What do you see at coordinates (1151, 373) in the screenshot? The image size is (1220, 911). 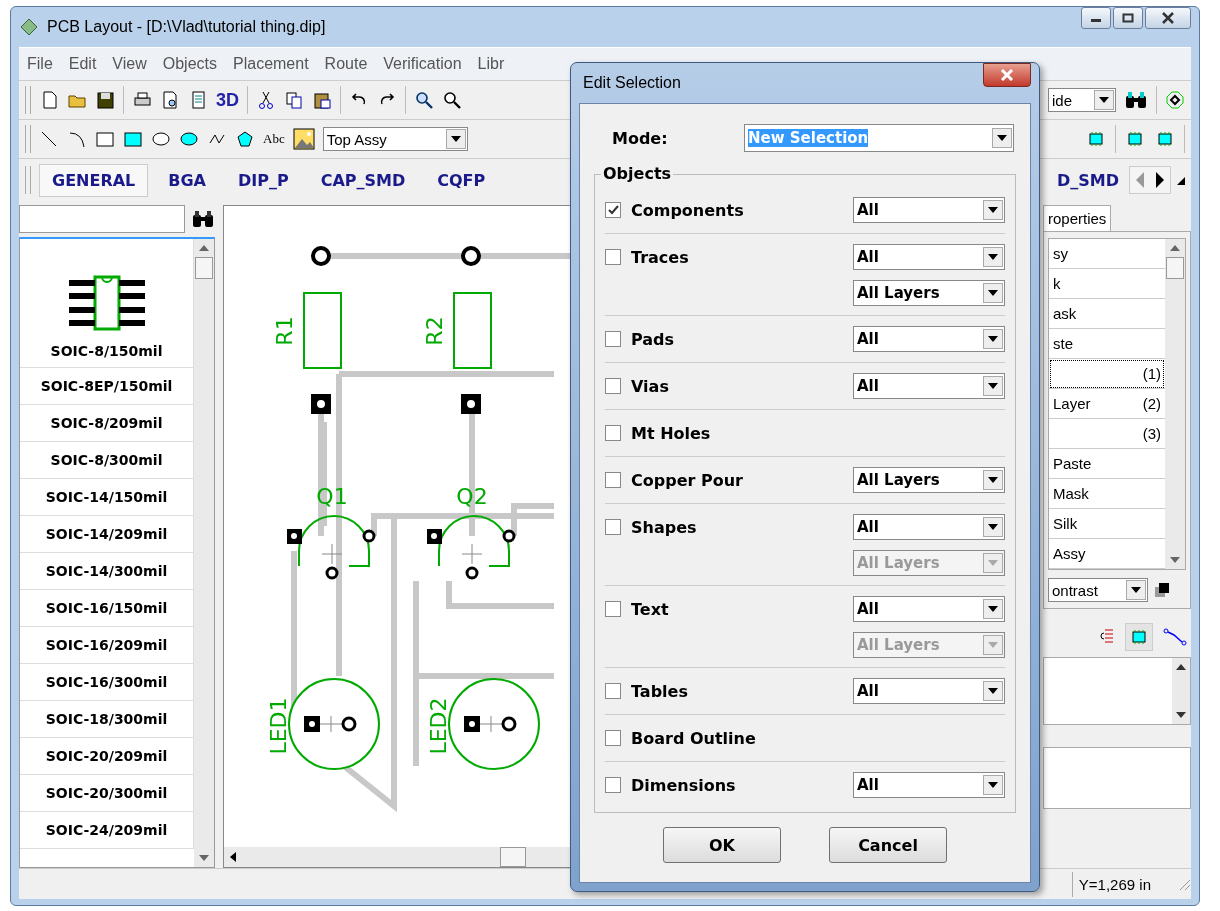 I see `layer-number: (1)` at bounding box center [1151, 373].